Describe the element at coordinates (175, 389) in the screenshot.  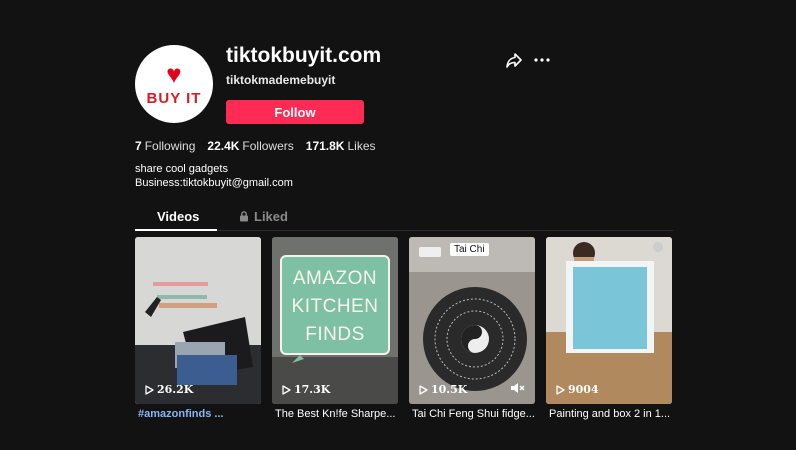
I see `view-count-value: 26.2K` at that location.